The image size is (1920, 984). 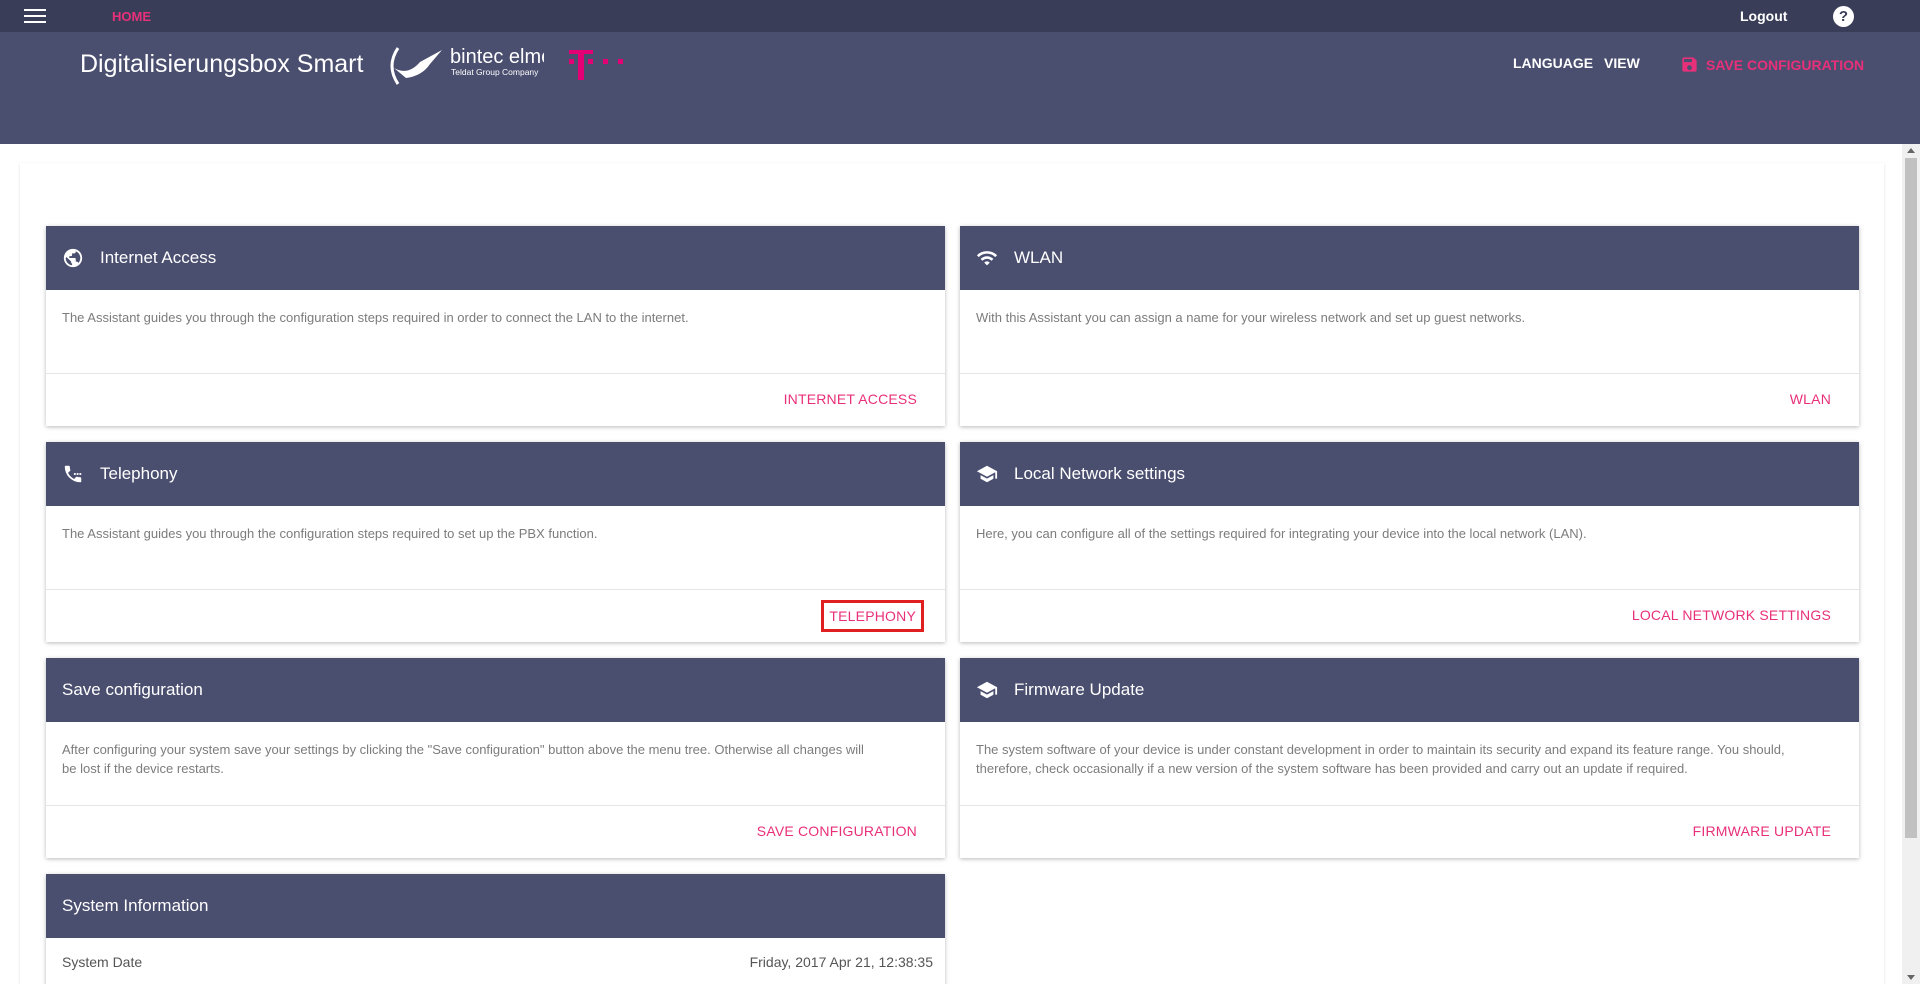 I want to click on telephony-button: TELEPHONY, so click(x=872, y=616).